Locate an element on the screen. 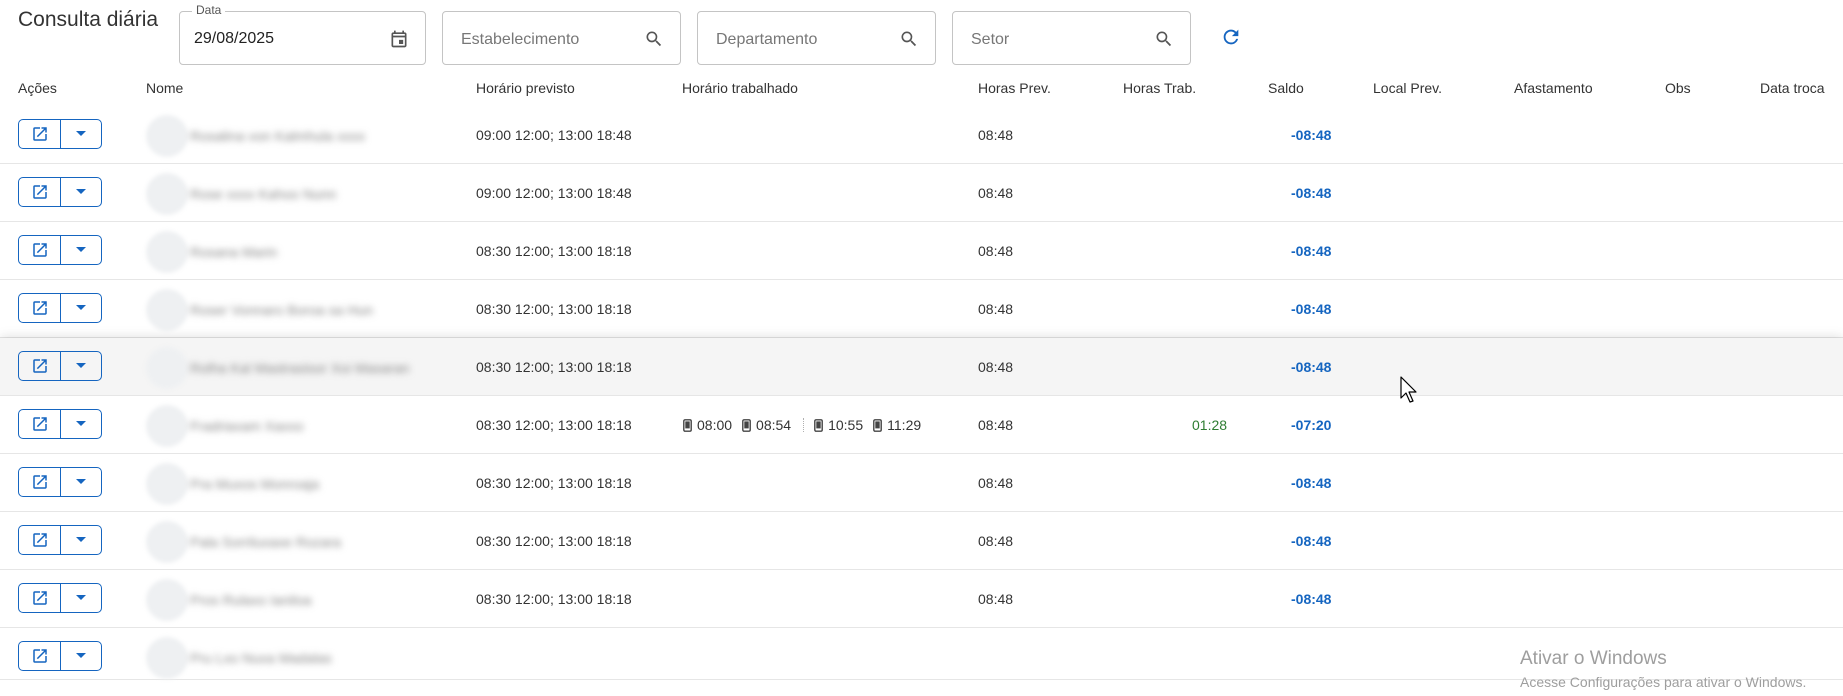 Image resolution: width=1843 pixels, height=696 pixels. col-horario-trabalhado: Horário trabalhado is located at coordinates (740, 88).